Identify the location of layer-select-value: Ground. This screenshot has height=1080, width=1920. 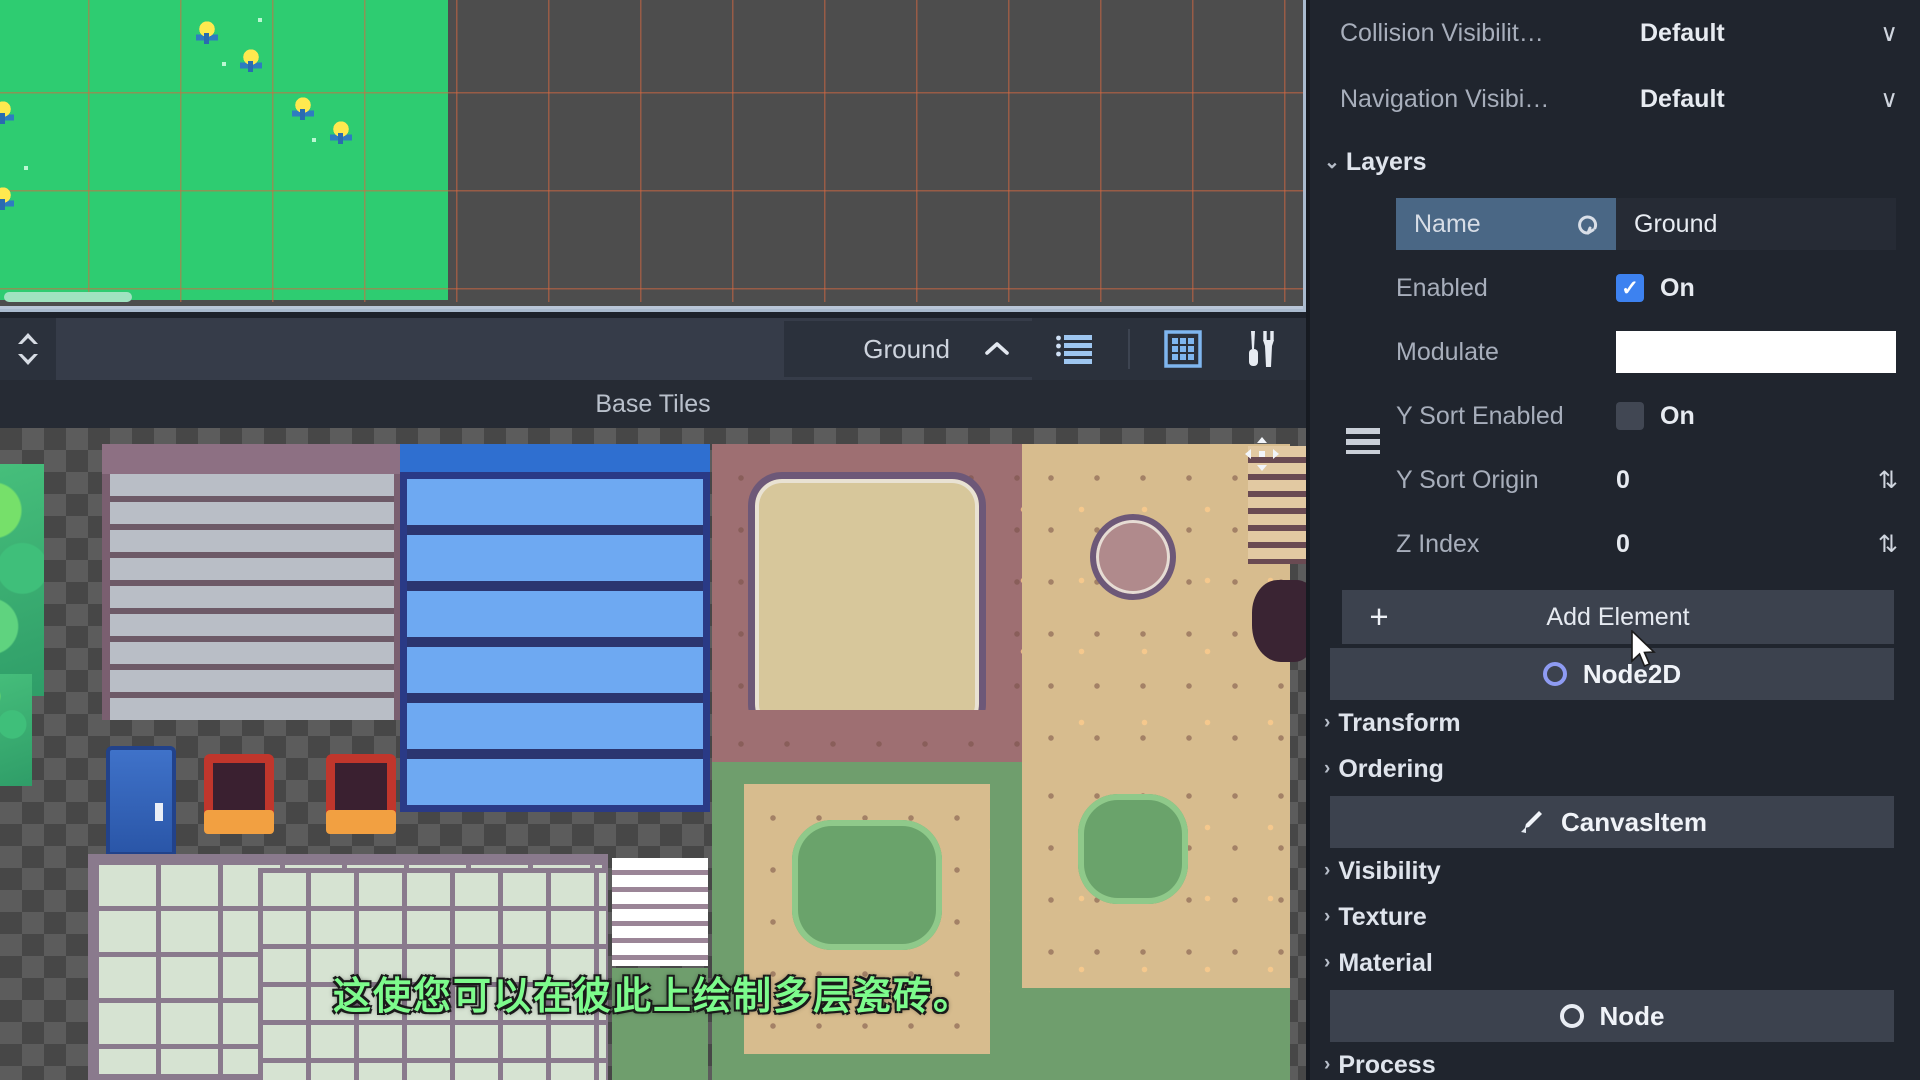
(906, 348).